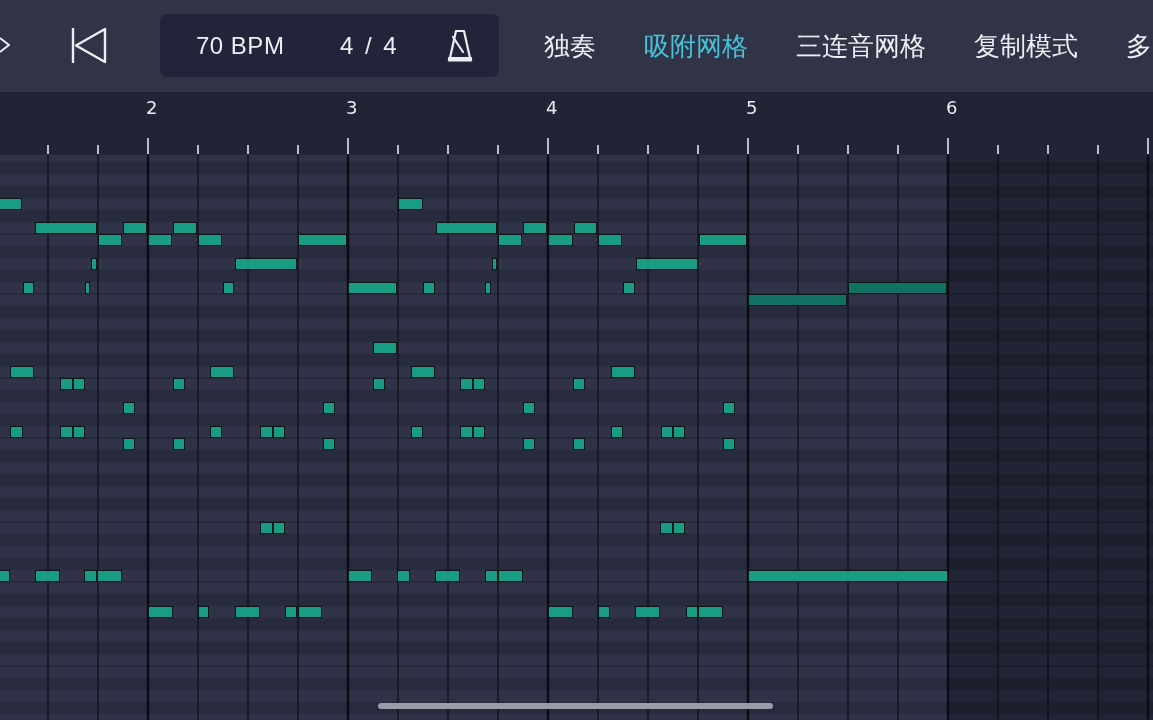 The image size is (1153, 720). What do you see at coordinates (1139, 46) in the screenshot?
I see `mode-toggle: 多` at bounding box center [1139, 46].